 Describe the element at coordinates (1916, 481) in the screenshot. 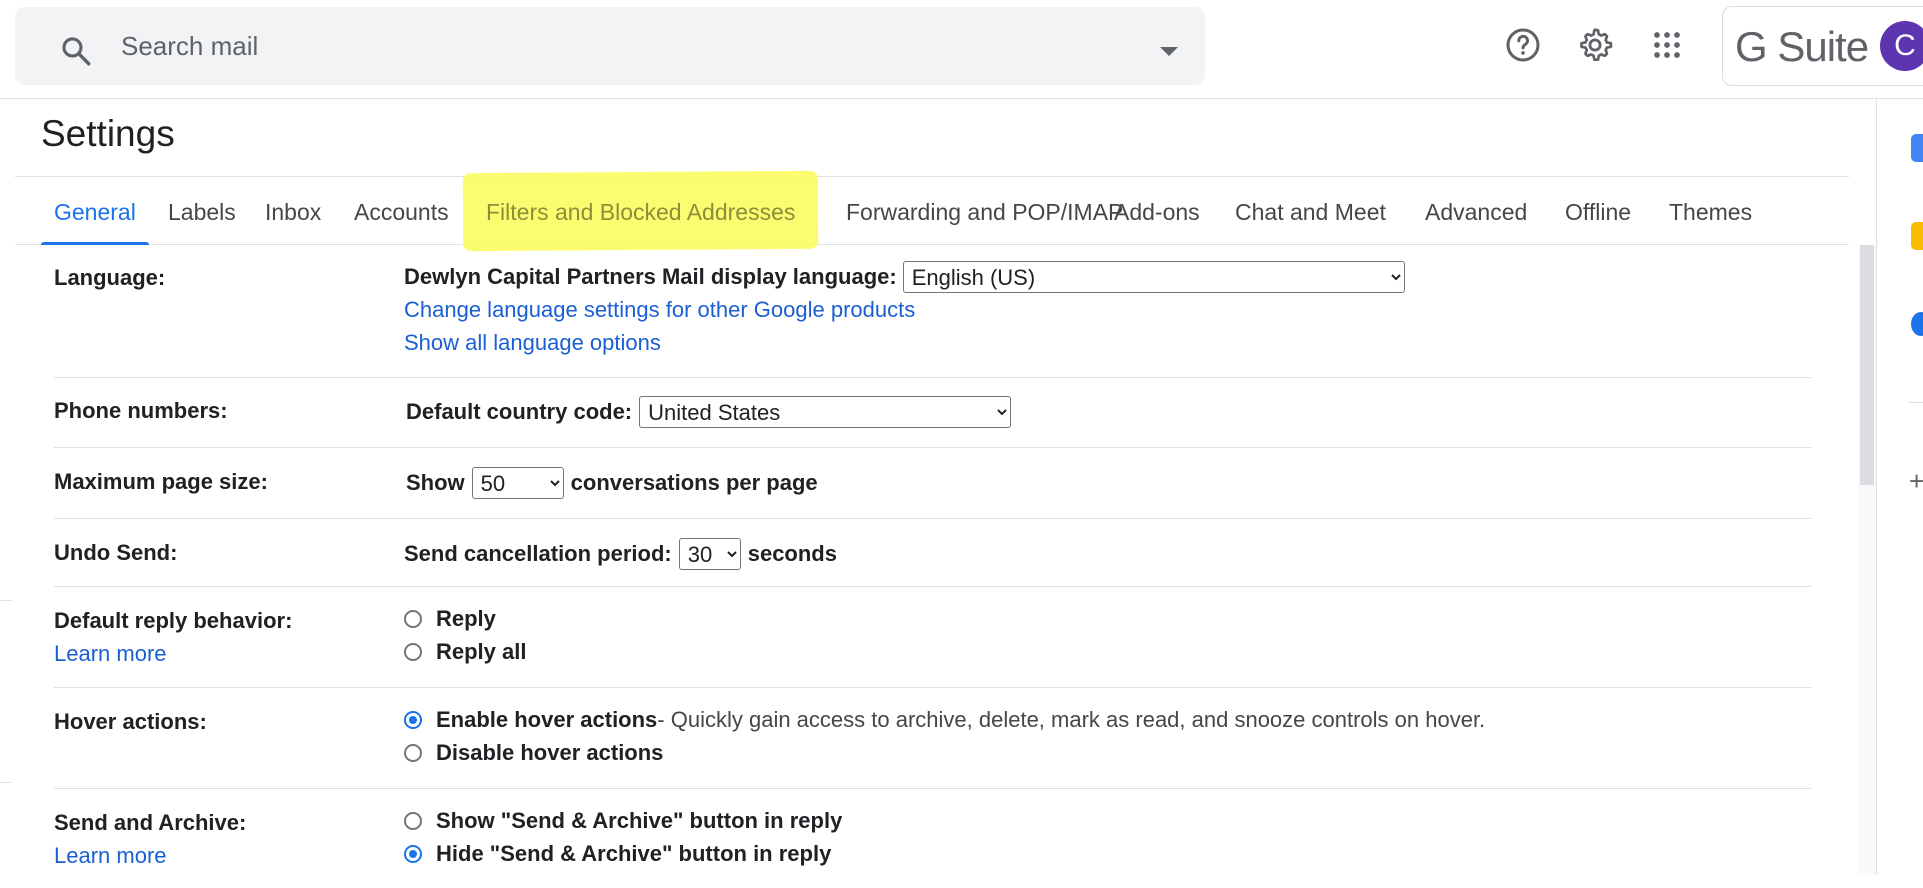

I see `get-addons-icon: +` at that location.